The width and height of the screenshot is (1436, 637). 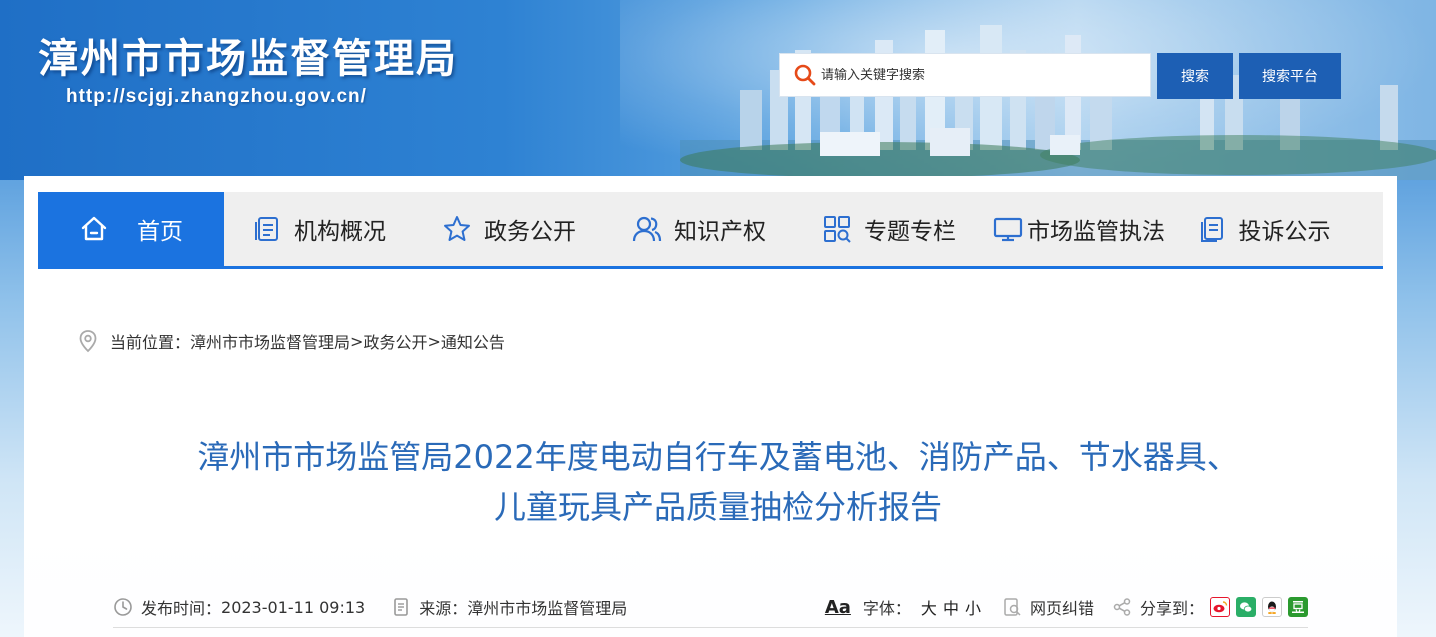 I want to click on breadcrumb-prefix: 当前位置：, so click(x=150, y=342).